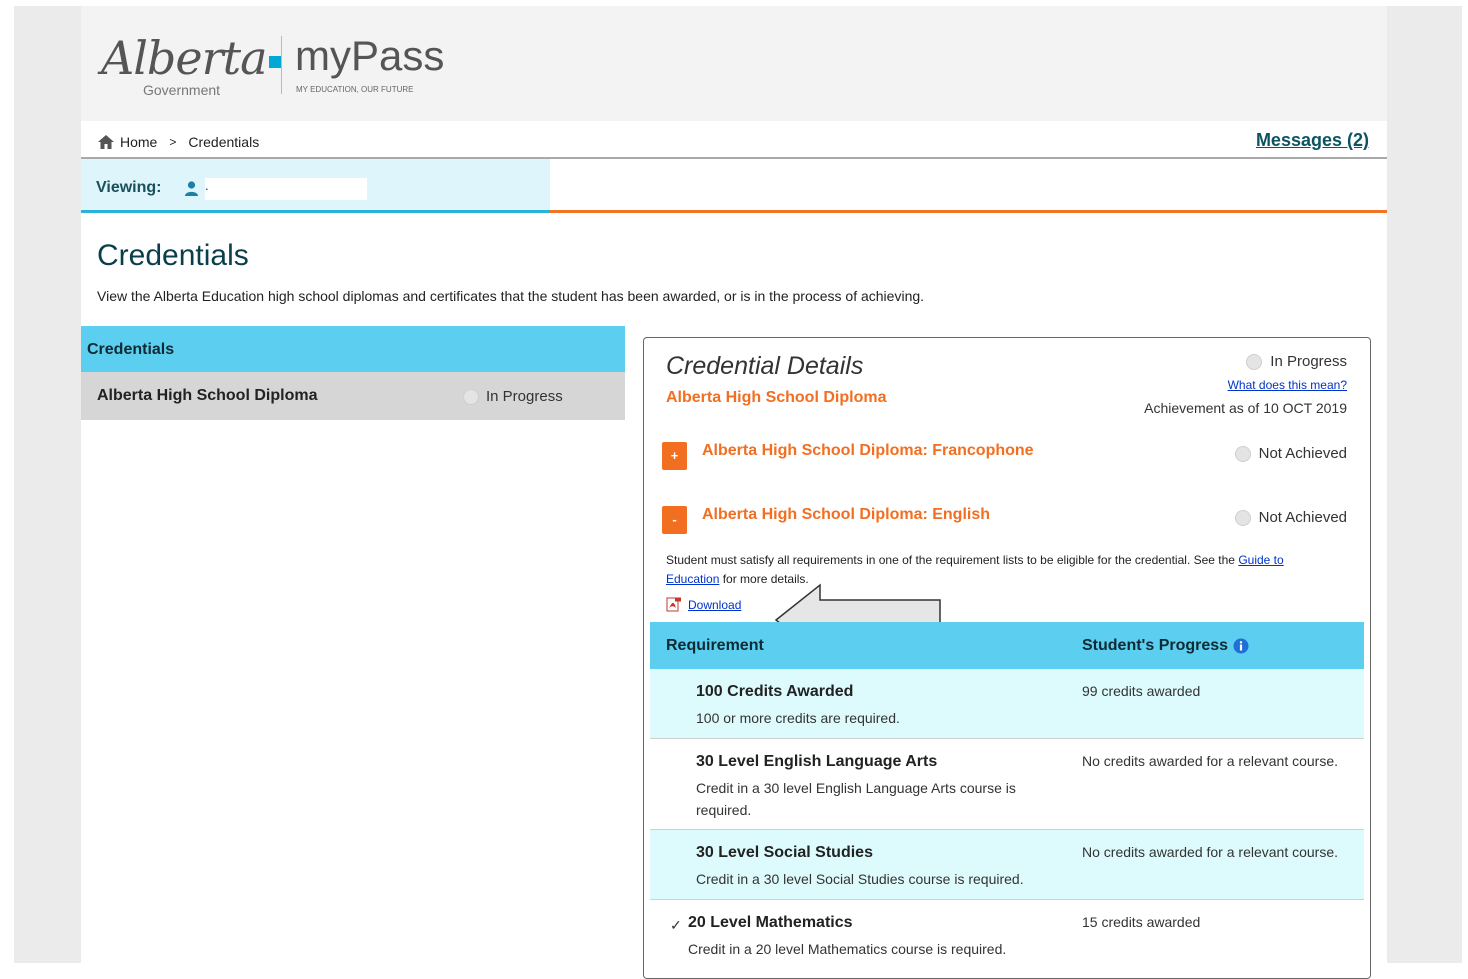 The height and width of the screenshot is (979, 1468). I want to click on english-diploma-label: Alberta High School Diploma: English, so click(846, 515).